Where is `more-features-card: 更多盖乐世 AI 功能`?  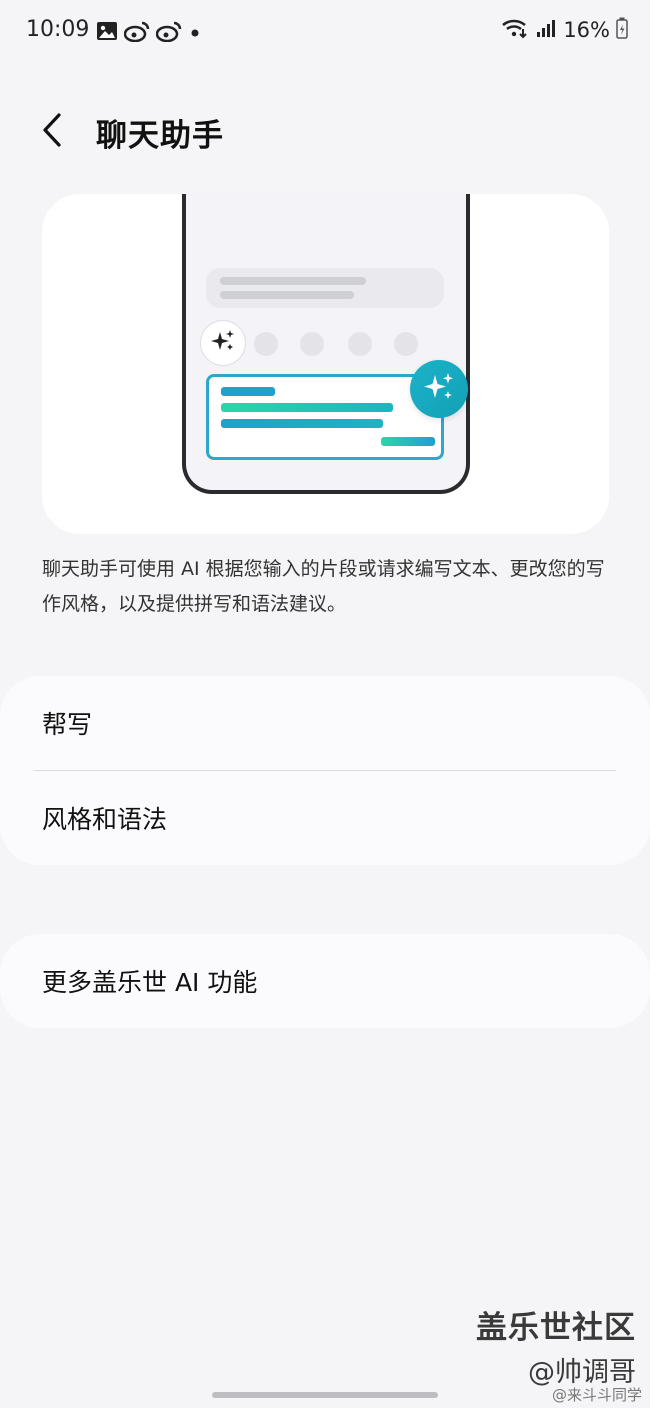
more-features-card: 更多盖乐世 AI 功能 is located at coordinates (325, 981).